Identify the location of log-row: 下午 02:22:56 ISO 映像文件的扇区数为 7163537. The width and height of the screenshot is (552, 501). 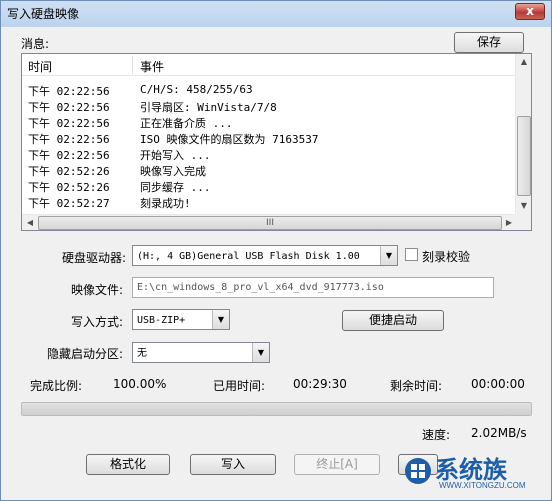
(269, 138).